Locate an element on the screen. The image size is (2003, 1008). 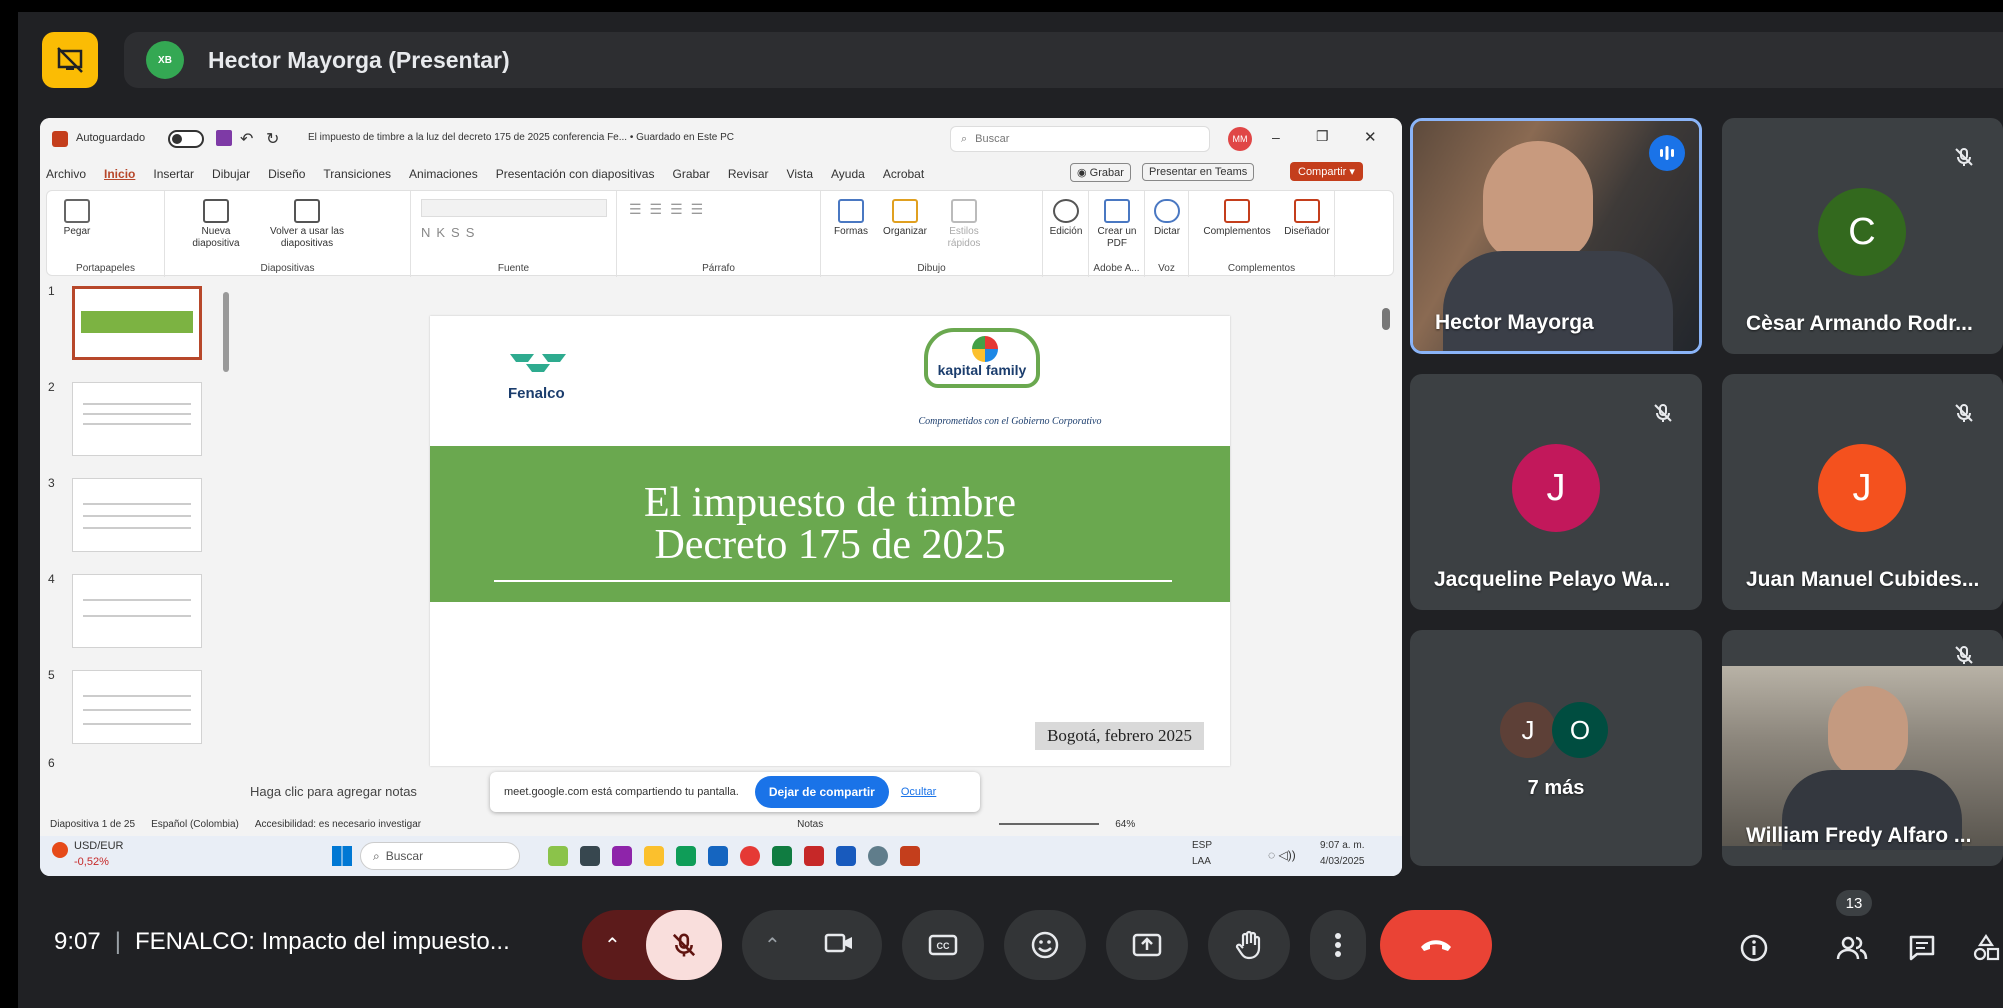
present-off-icon is located at coordinates (70, 60).